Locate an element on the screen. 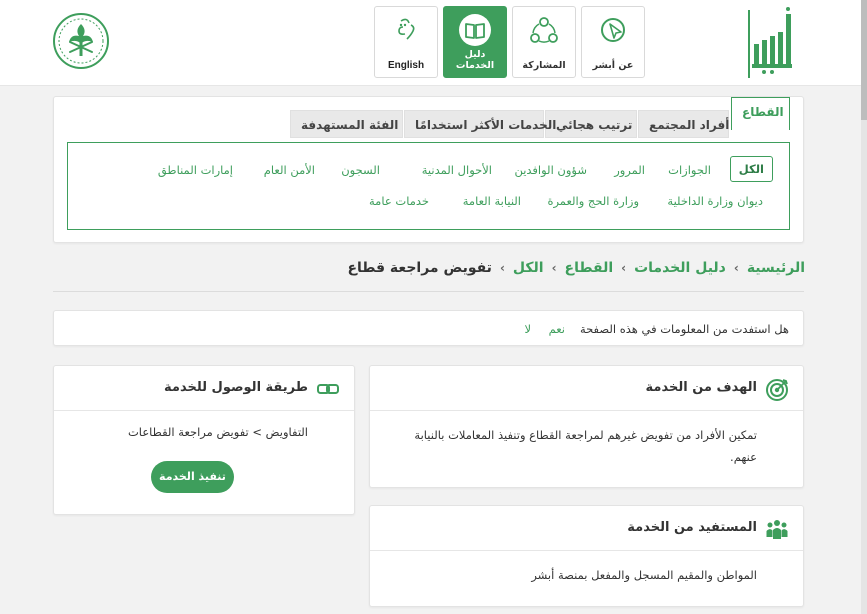 The image size is (867, 614). scrollbar-thumb is located at coordinates (864, 60).